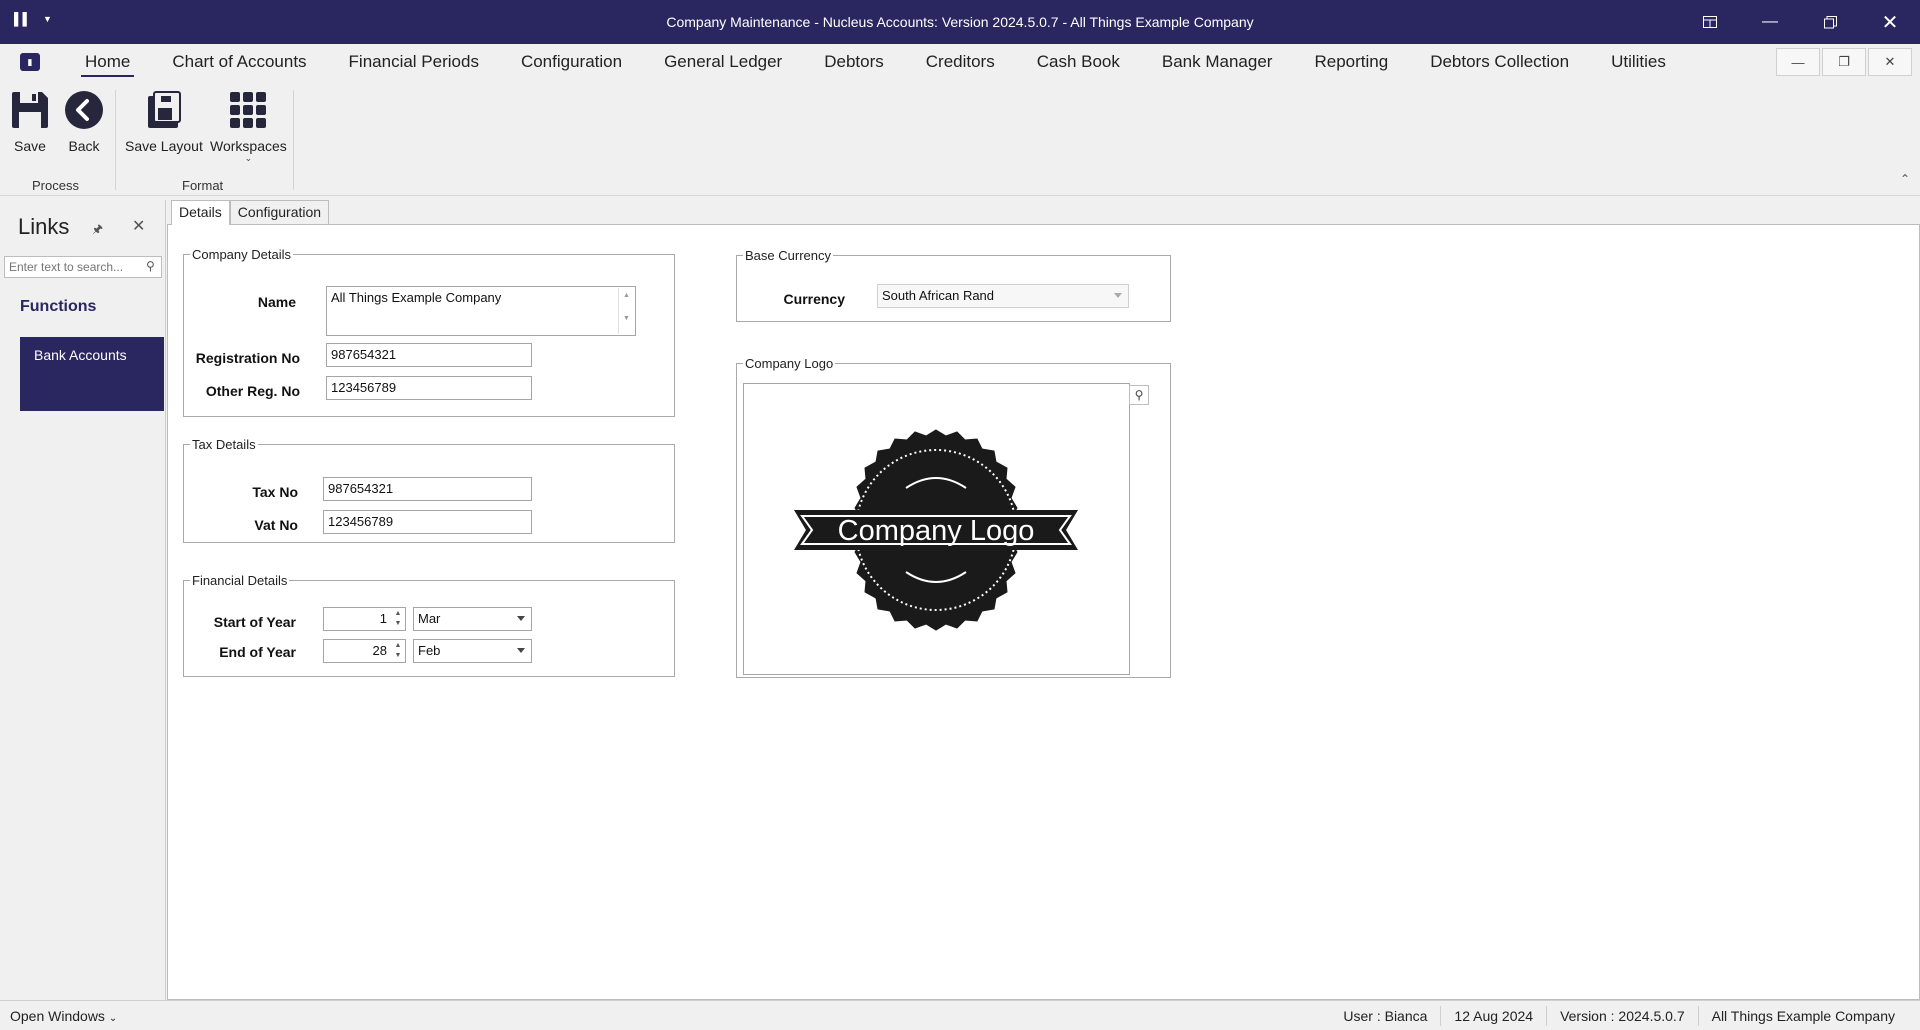  What do you see at coordinates (1493, 1016) in the screenshot?
I see `status-date: 12 Aug 2024` at bounding box center [1493, 1016].